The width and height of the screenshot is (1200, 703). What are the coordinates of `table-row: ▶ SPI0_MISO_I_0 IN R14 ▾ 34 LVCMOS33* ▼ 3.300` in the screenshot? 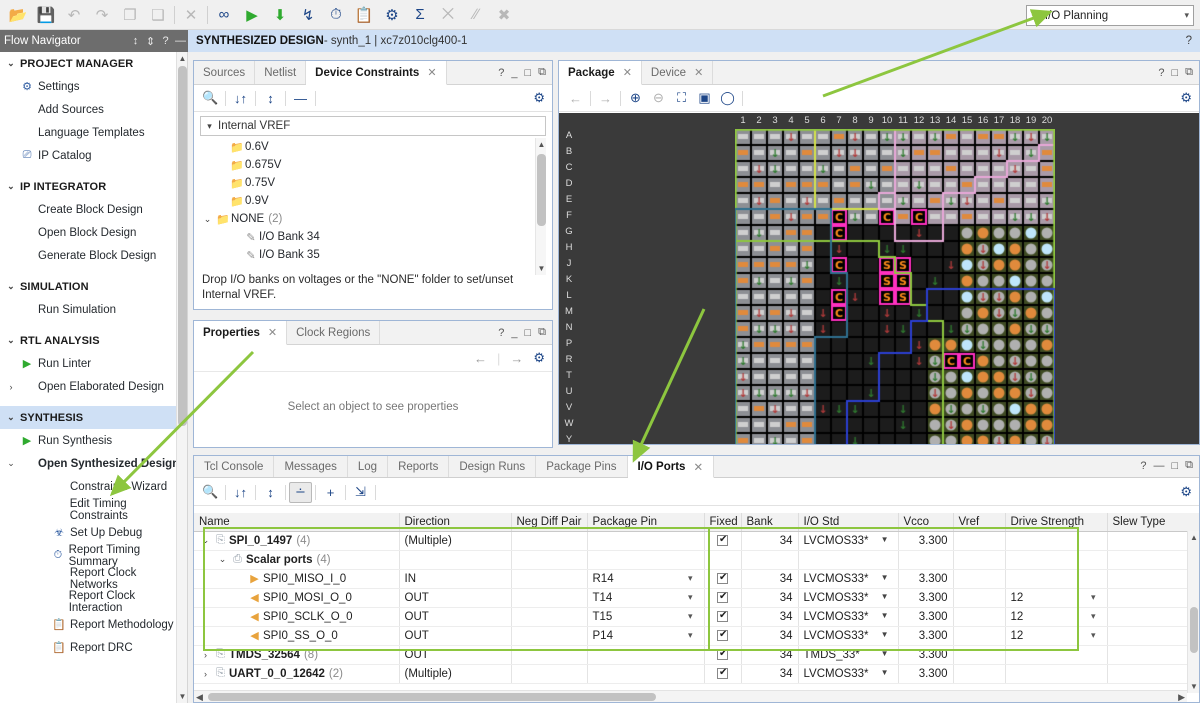 It's located at (696, 579).